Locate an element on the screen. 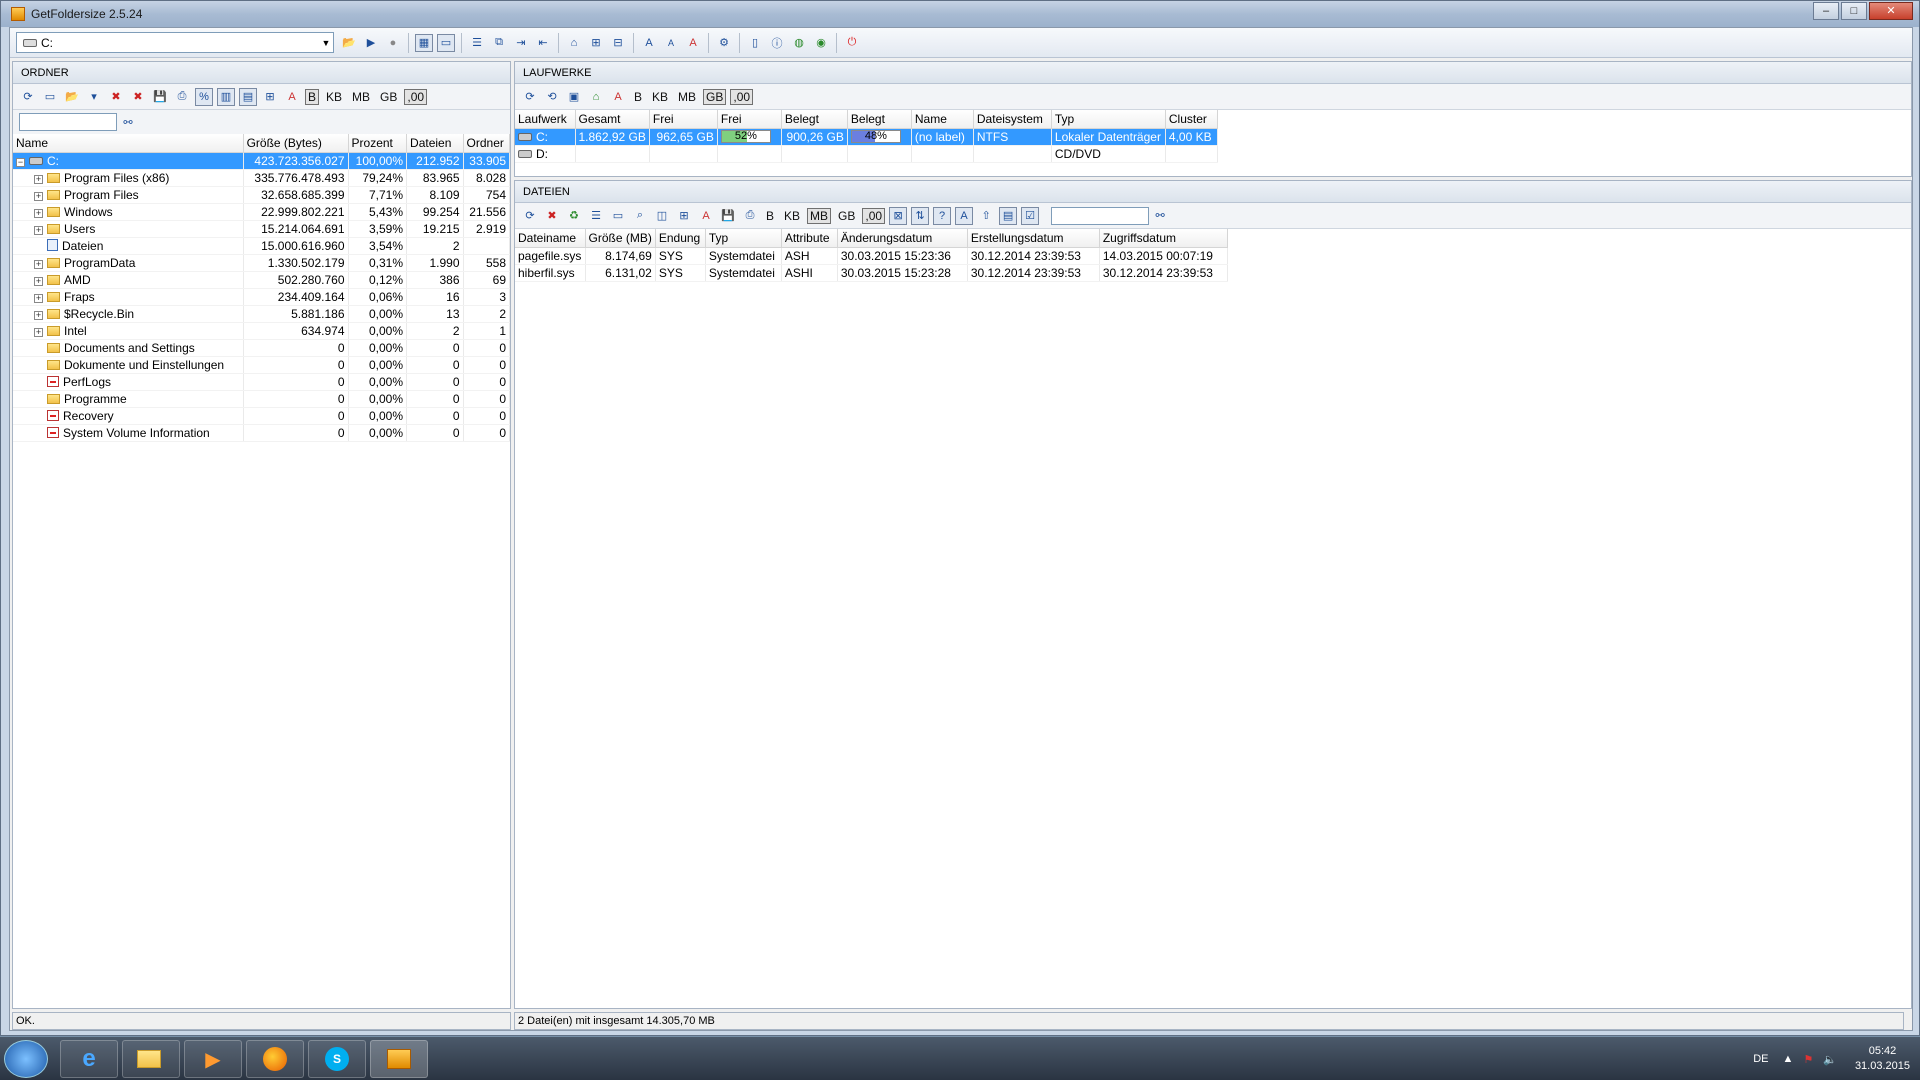 Image resolution: width=1920 pixels, height=1080 pixels. folder-search-input is located at coordinates (68, 122).